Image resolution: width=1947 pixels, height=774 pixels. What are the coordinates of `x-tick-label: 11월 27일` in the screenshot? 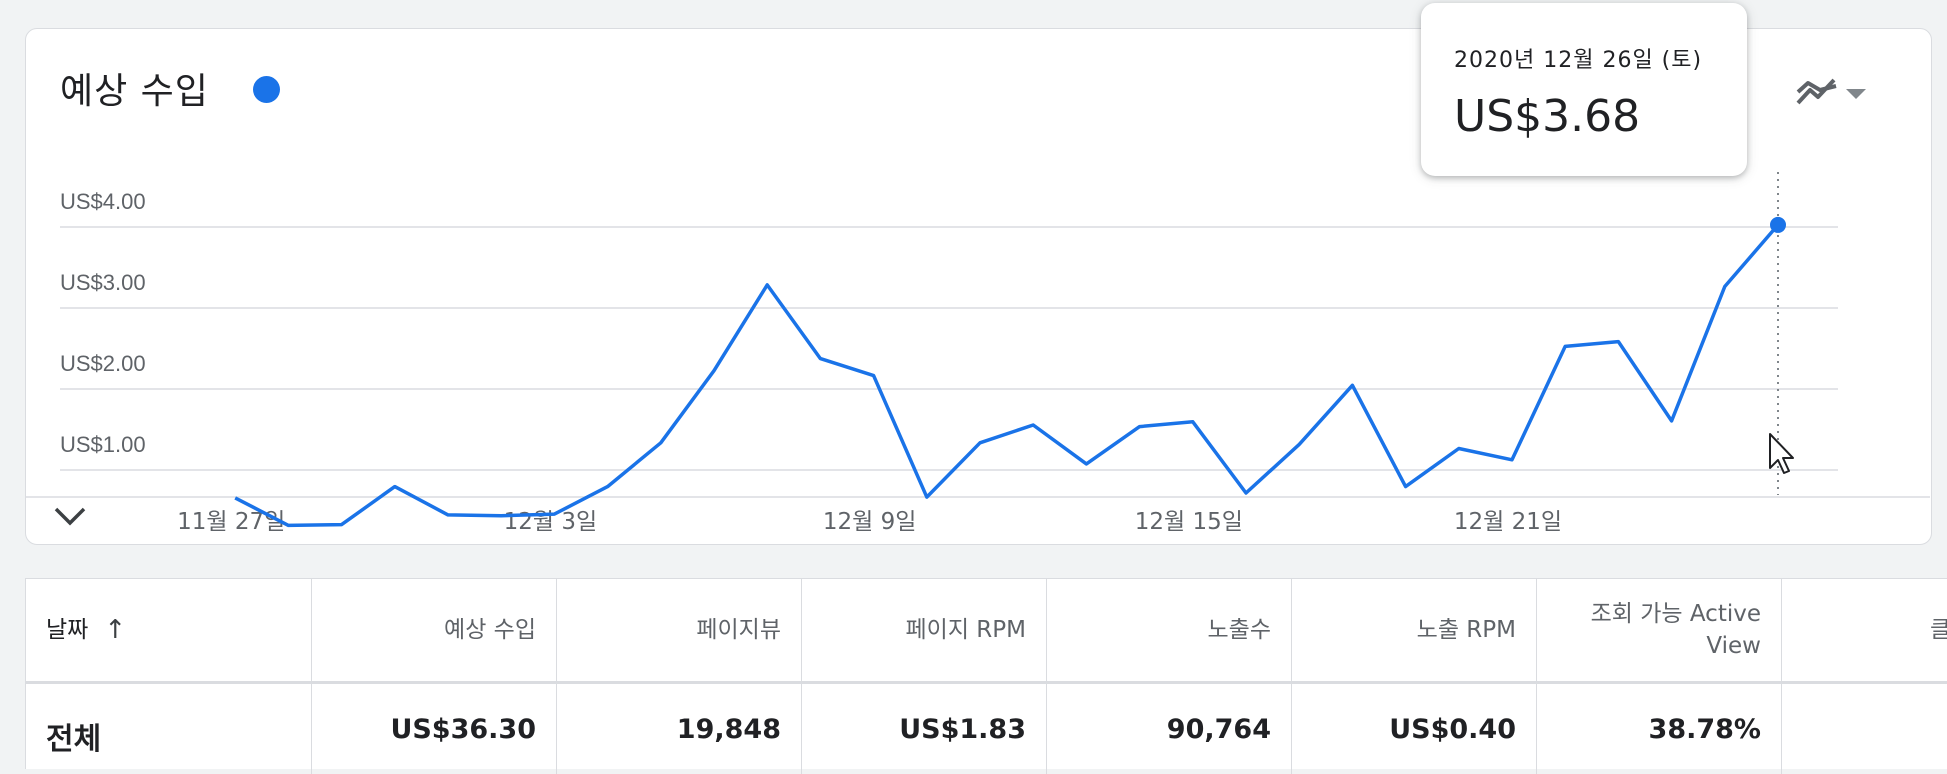 It's located at (231, 522).